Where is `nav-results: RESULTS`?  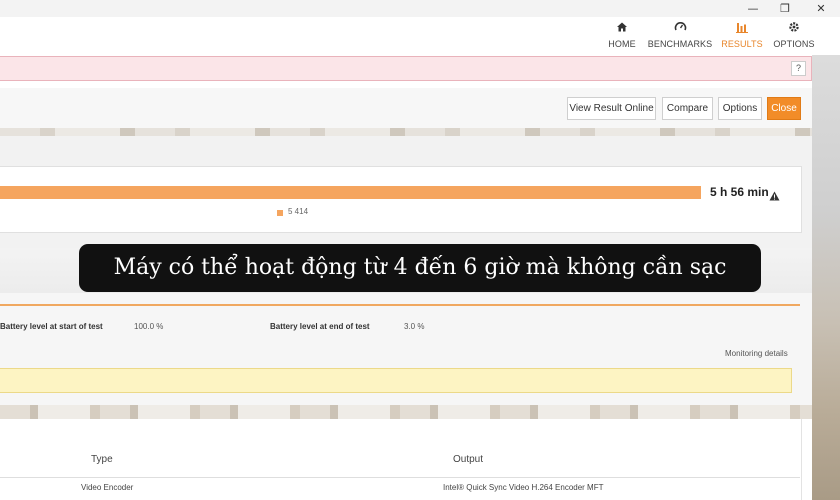
nav-results: RESULTS is located at coordinates (742, 36).